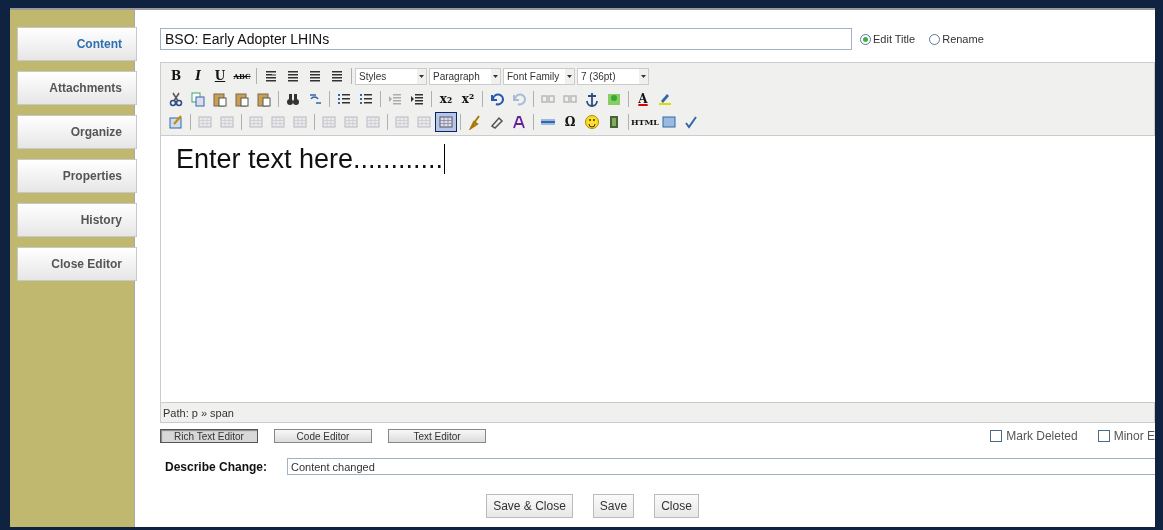  Describe the element at coordinates (391, 76) in the screenshot. I see `toolbar-dropdown: Styles` at that location.